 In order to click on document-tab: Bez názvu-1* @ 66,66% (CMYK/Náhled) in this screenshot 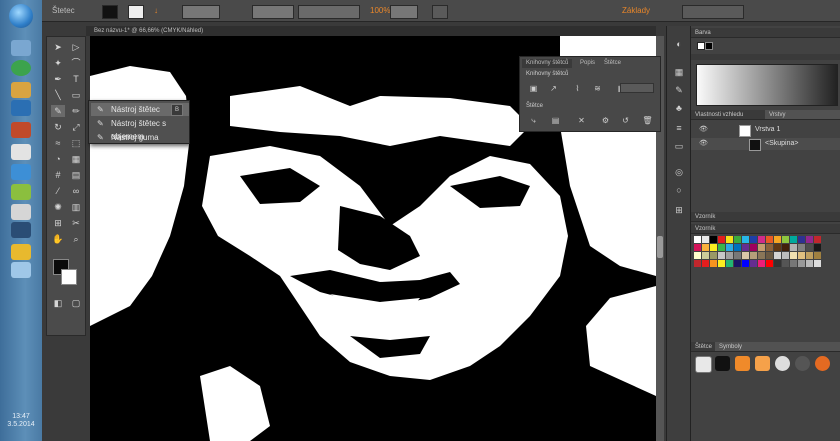, I will do `click(371, 31)`.